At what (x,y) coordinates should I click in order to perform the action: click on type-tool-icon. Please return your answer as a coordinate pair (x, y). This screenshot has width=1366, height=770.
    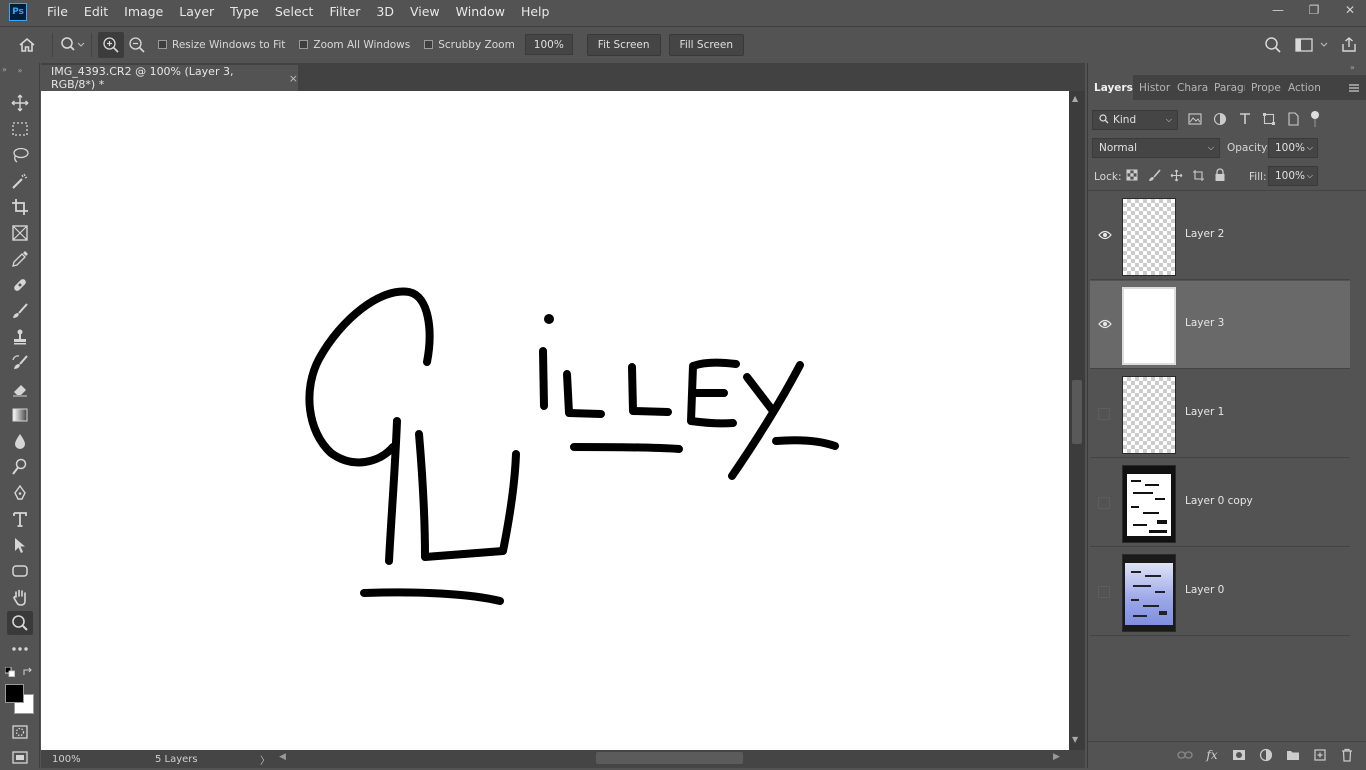
    Looking at the image, I should click on (20, 519).